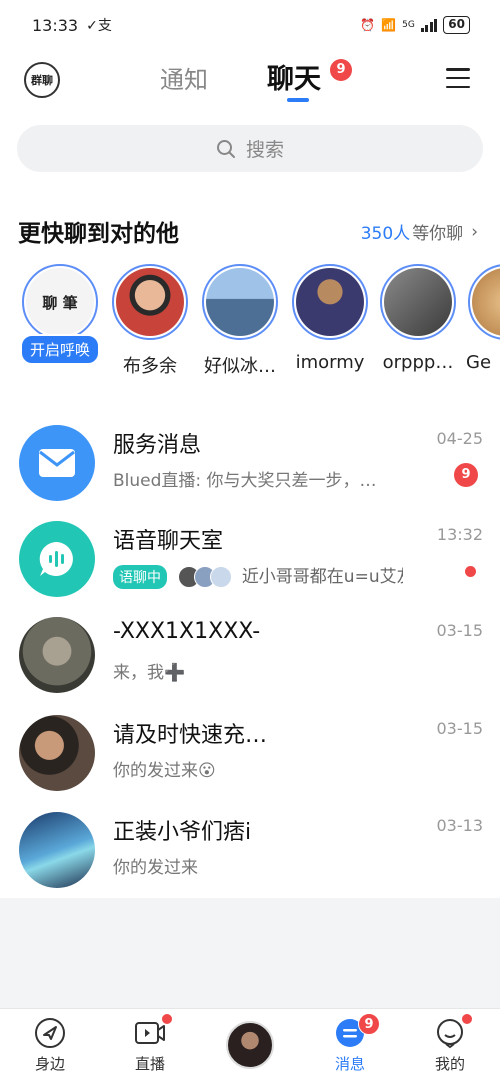  Describe the element at coordinates (369, 1024) in the screenshot. I see `messages-badge: 9` at that location.